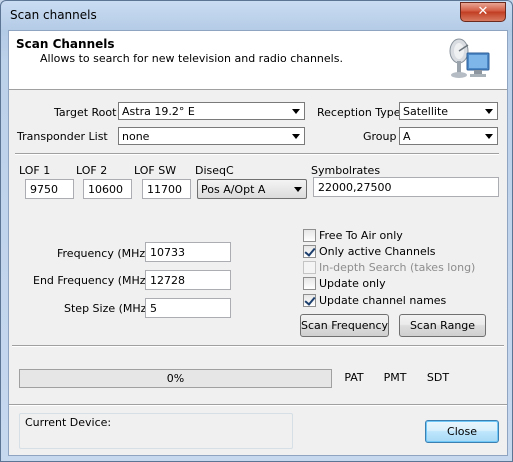 Image resolution: width=513 pixels, height=462 pixels. Describe the element at coordinates (380, 136) in the screenshot. I see `group-label: Group` at that location.